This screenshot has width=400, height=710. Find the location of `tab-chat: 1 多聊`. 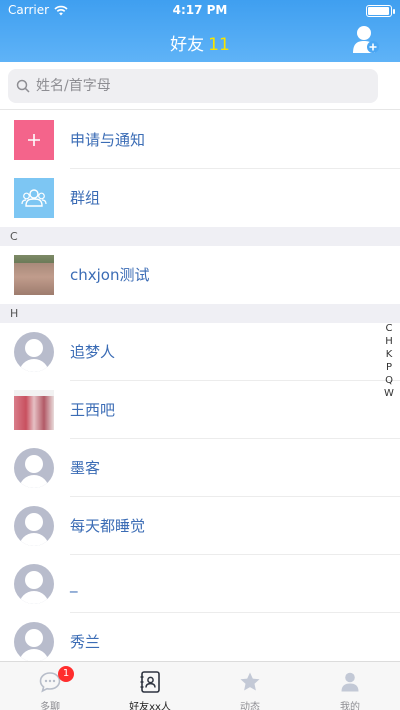

tab-chat: 1 多聊 is located at coordinates (50, 686).